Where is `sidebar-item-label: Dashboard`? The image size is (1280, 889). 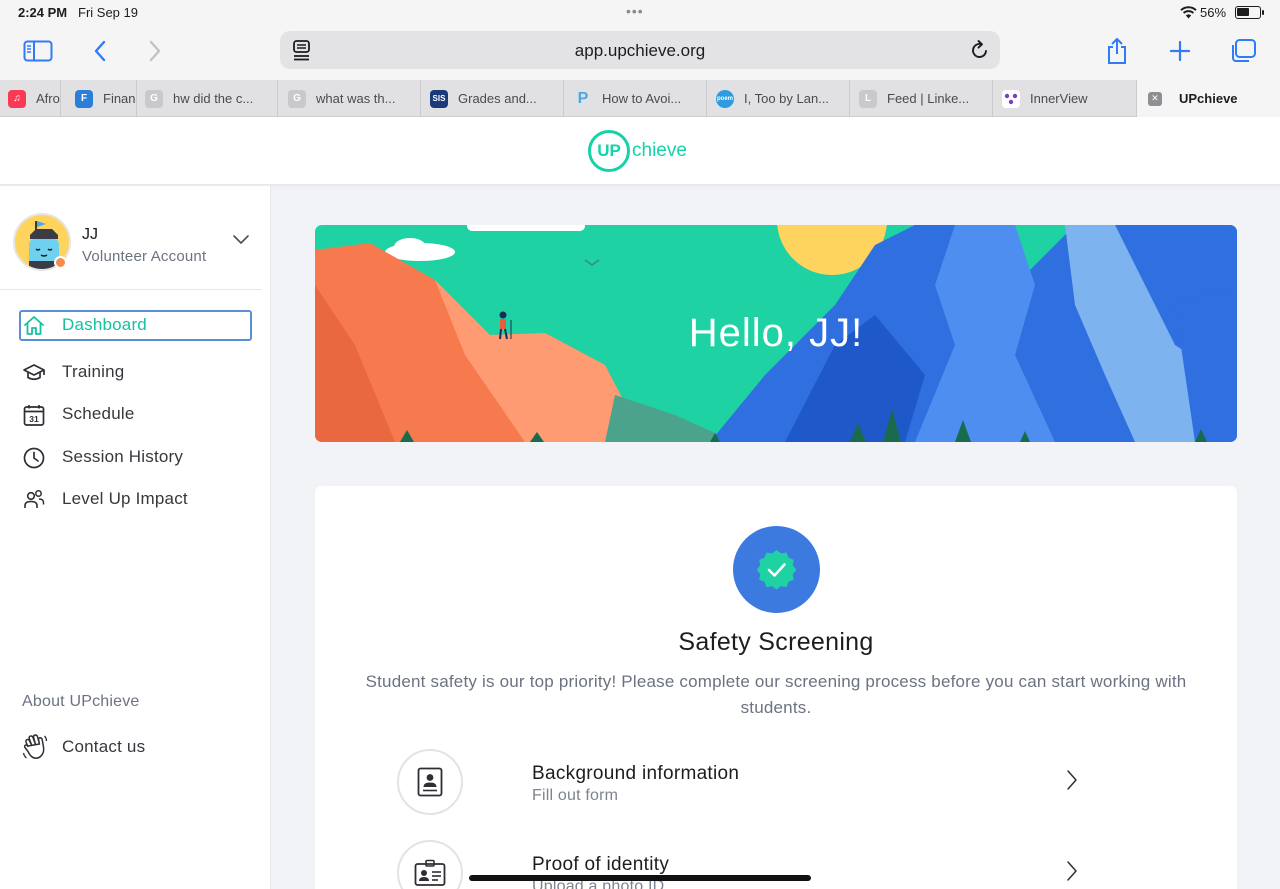 sidebar-item-label: Dashboard is located at coordinates (104, 324).